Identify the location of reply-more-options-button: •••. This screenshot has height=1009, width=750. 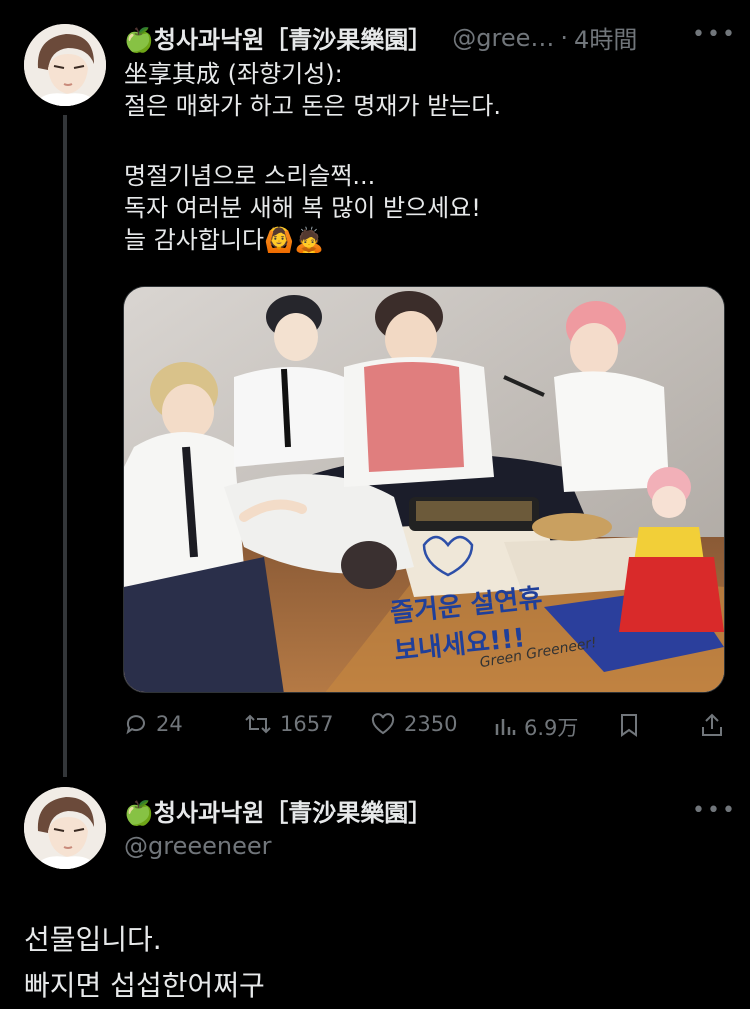
(714, 810).